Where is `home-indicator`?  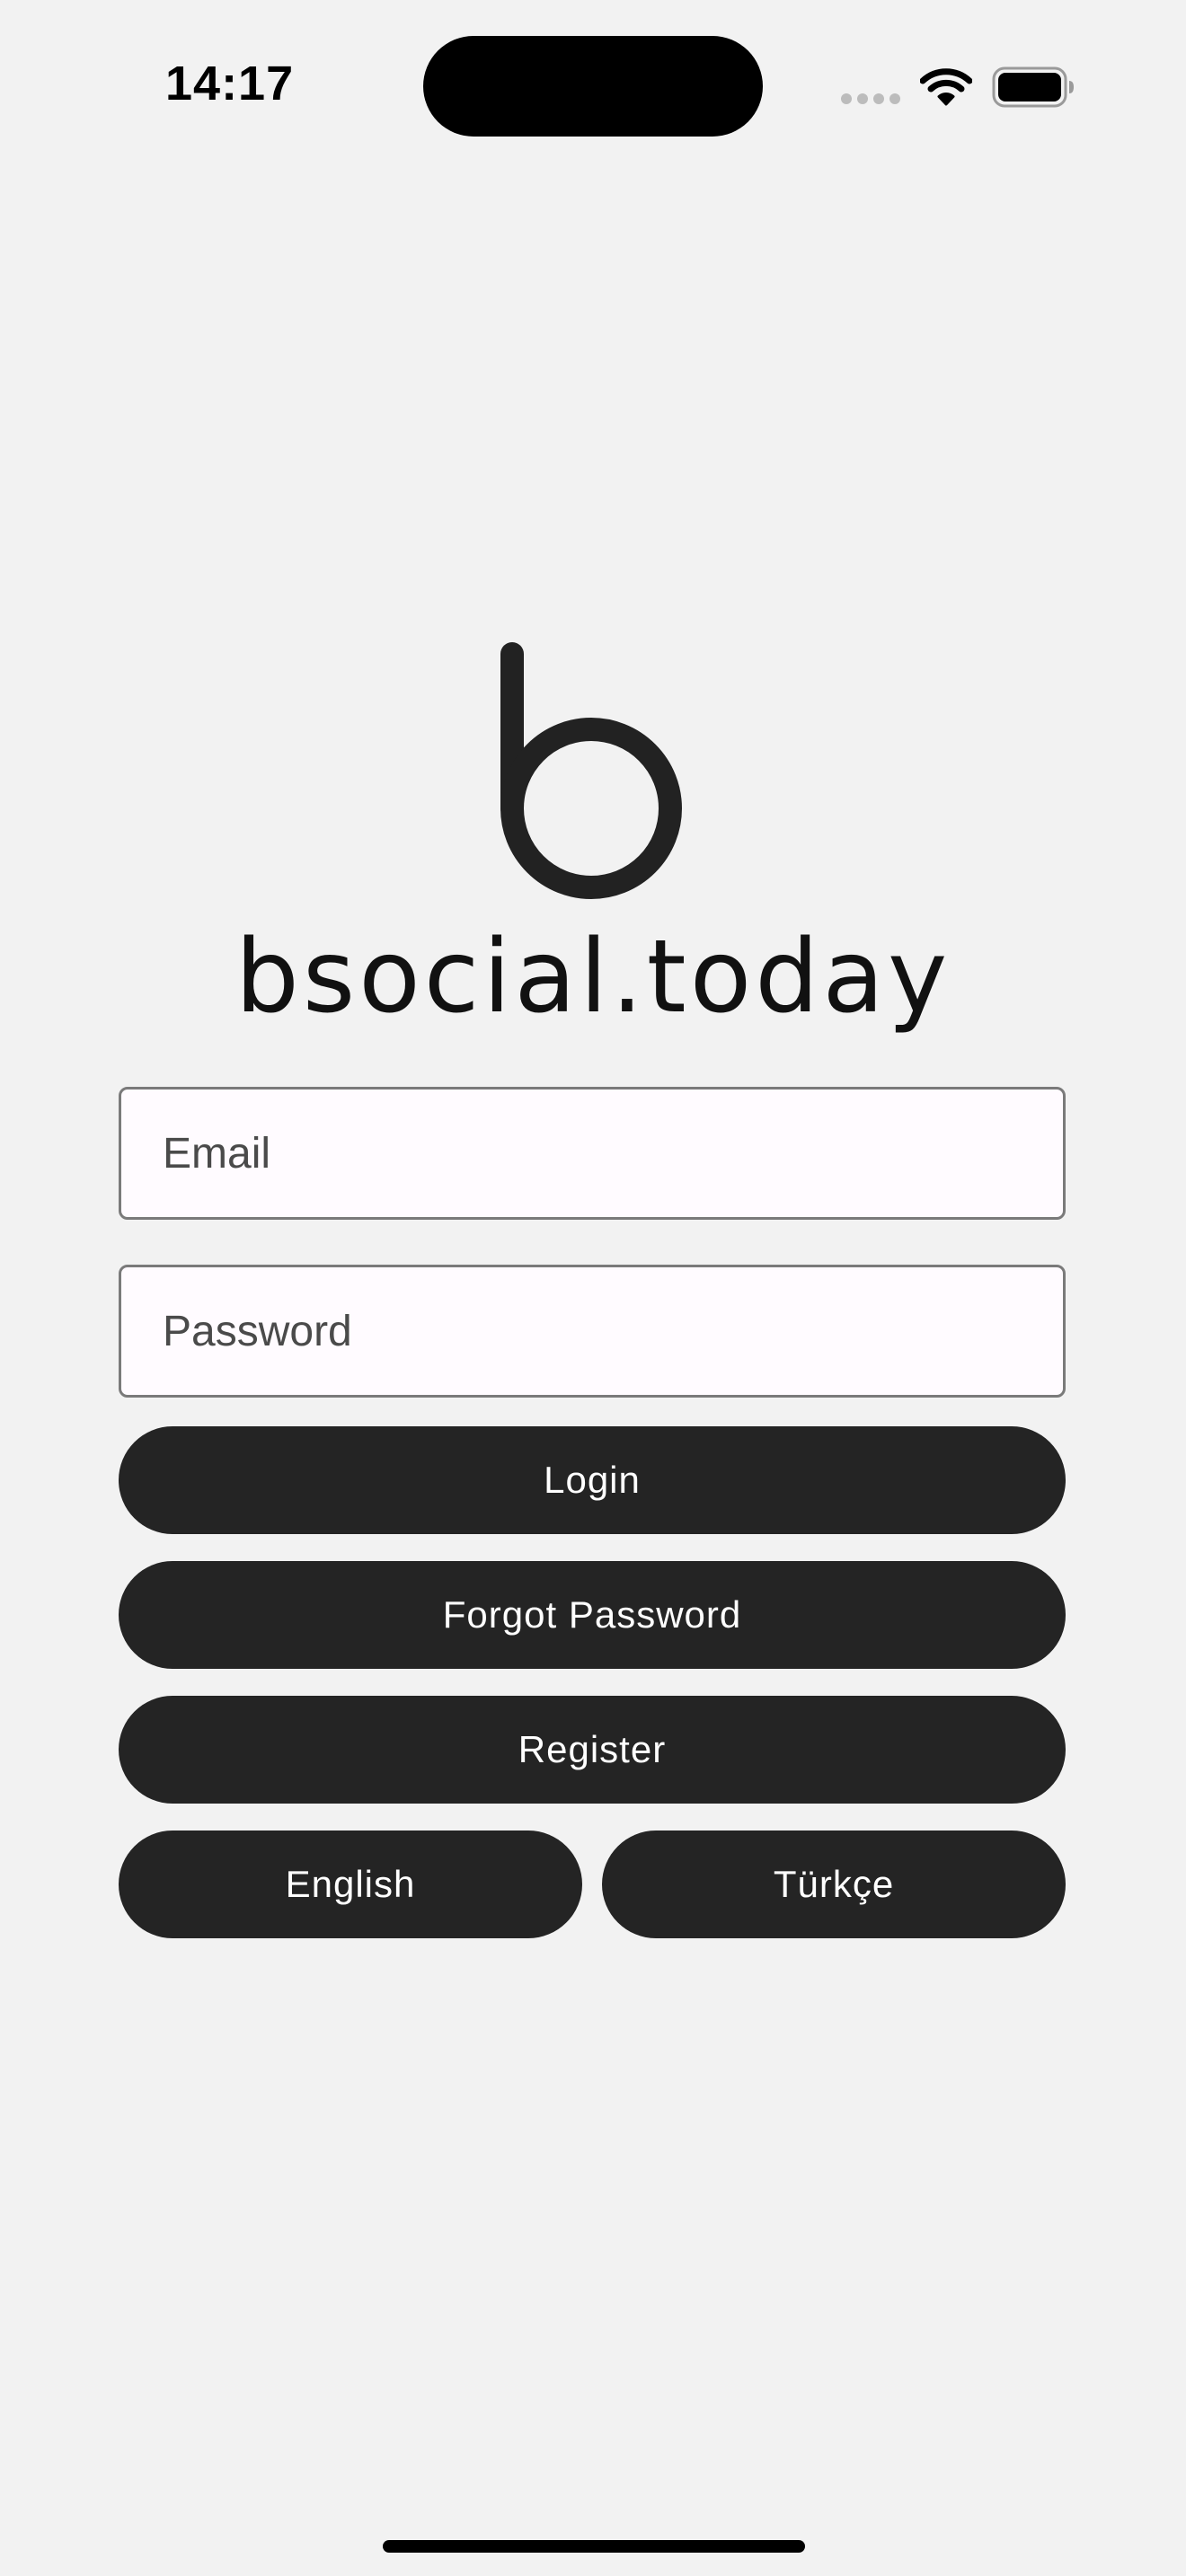 home-indicator is located at coordinates (594, 2546).